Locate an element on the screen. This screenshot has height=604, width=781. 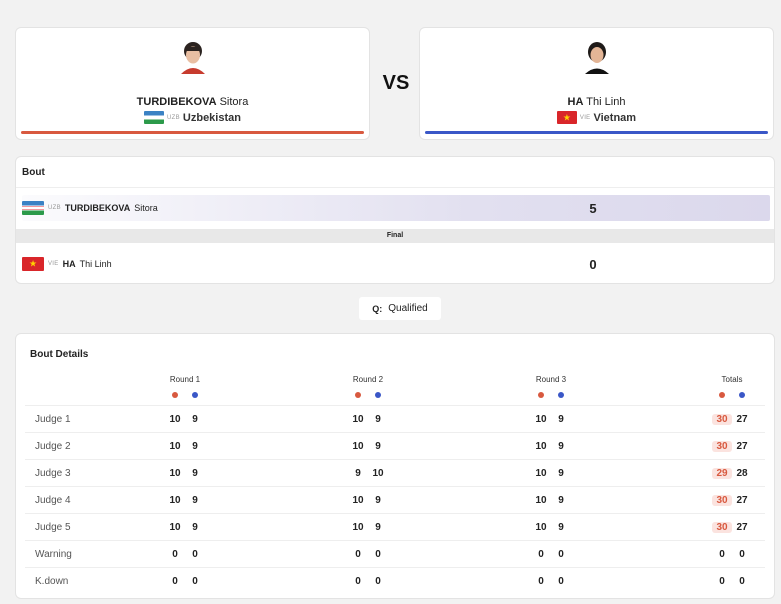
detail-row-judge-1: Judge 1 10 9 10 9 10 9 30 27 is located at coordinates (395, 418).